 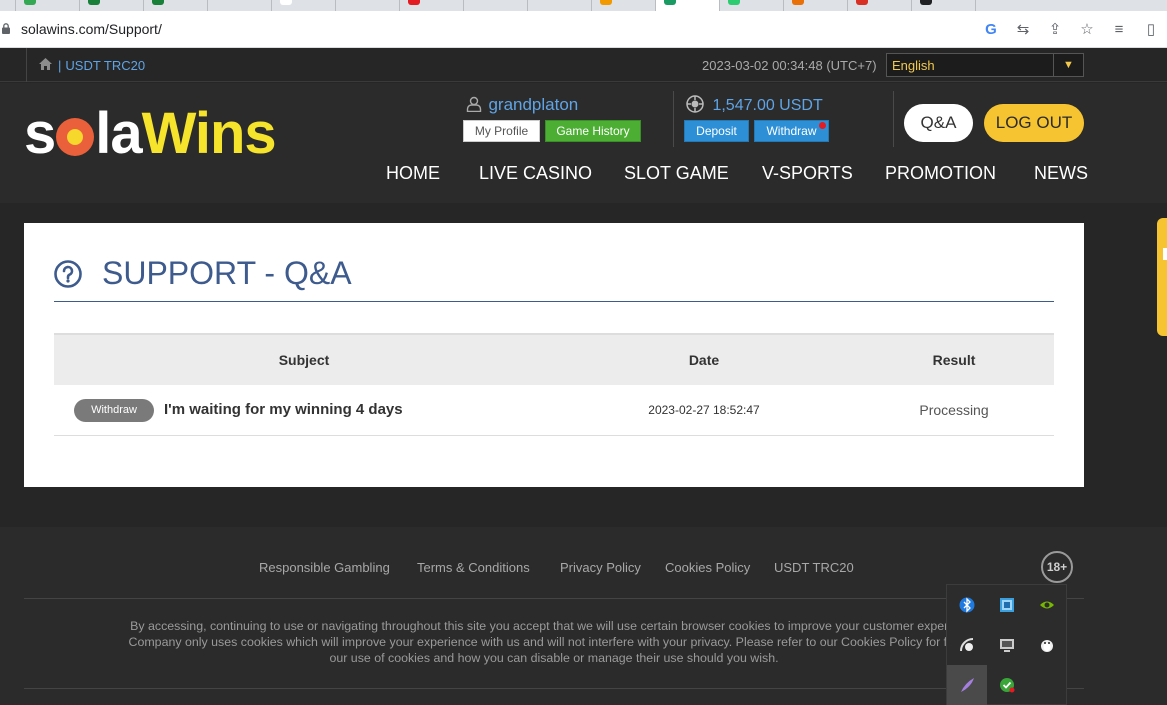 I want to click on bluetooth-icon, so click(x=967, y=605).